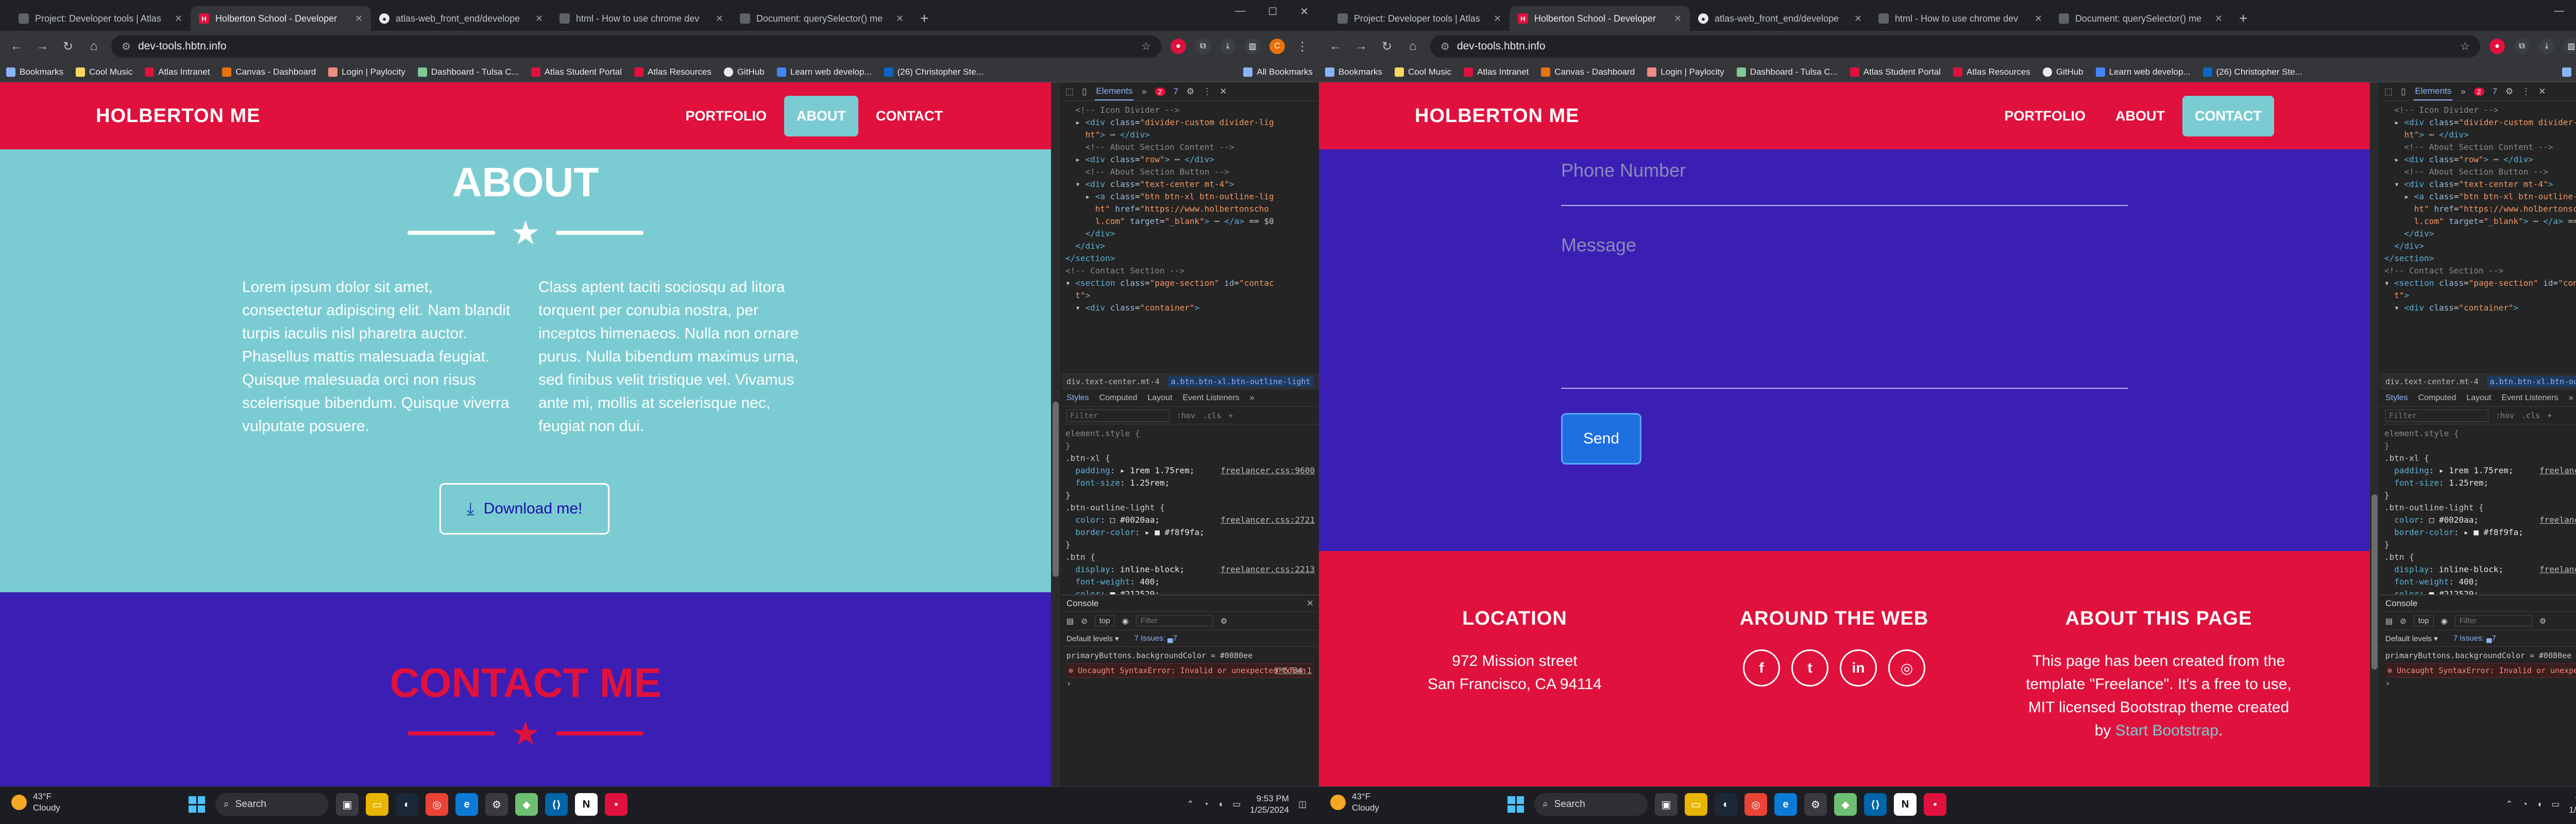 The image size is (2576, 824). Describe the element at coordinates (2572, 805) in the screenshot. I see `clock: 9:54 PM1/25/2024` at that location.